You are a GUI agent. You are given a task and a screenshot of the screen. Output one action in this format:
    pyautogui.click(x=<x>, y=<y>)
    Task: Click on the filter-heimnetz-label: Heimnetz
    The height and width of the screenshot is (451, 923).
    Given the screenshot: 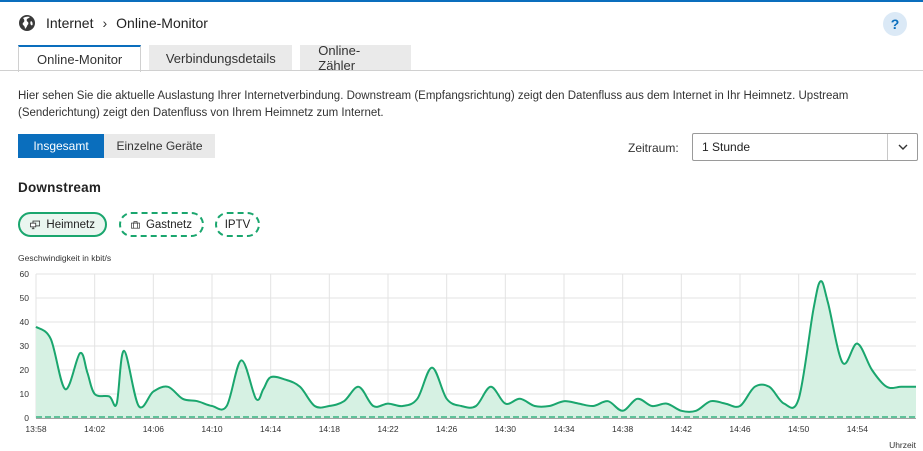 What is the action you would take?
    pyautogui.click(x=70, y=224)
    